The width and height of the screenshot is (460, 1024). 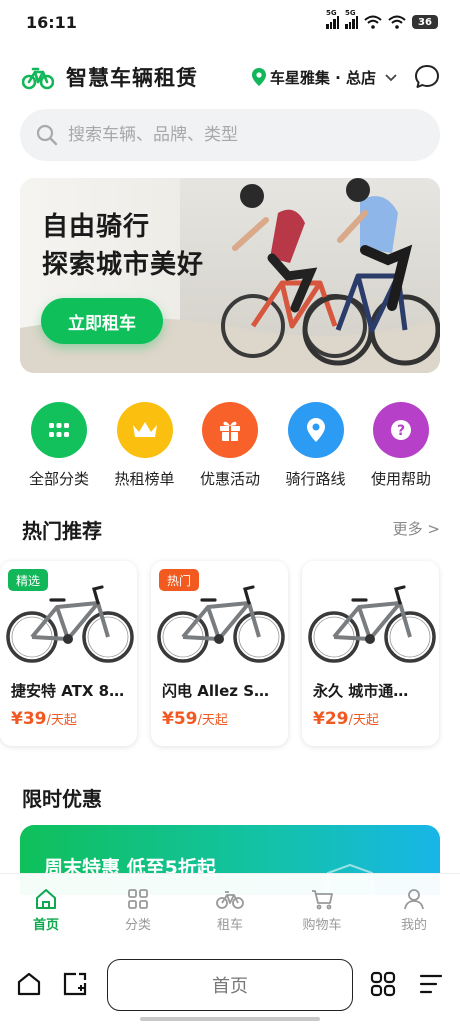 What do you see at coordinates (315, 479) in the screenshot?
I see `category-label: 骑行路线` at bounding box center [315, 479].